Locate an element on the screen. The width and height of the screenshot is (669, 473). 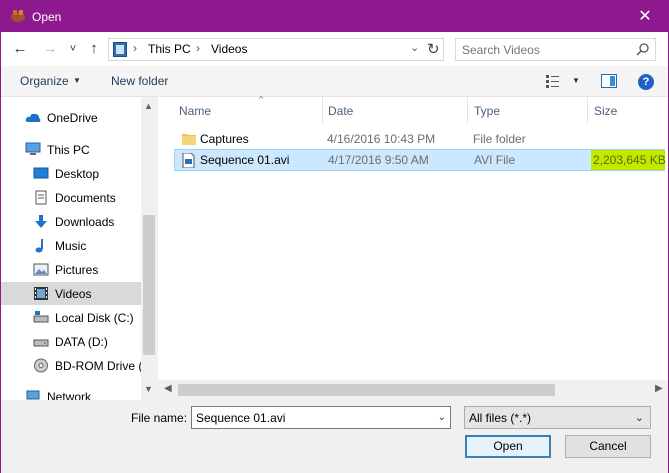
search-icon is located at coordinates (643, 49).